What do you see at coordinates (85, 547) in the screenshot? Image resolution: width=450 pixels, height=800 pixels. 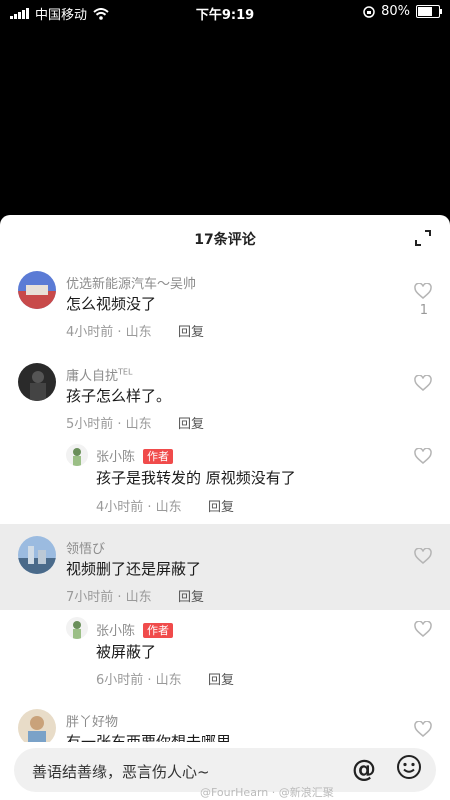 I see `comment-username: 领悟び` at bounding box center [85, 547].